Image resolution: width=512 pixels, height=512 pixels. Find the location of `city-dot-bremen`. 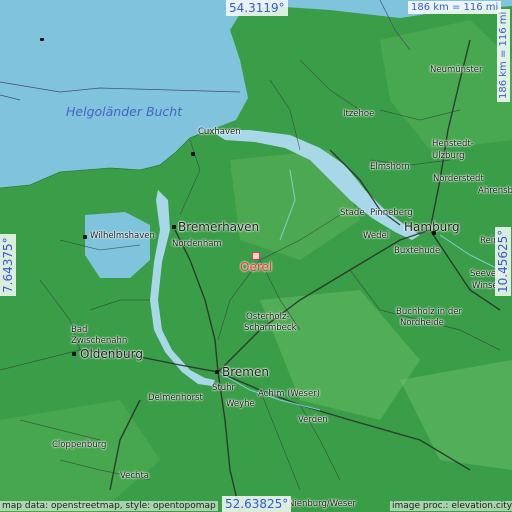

city-dot-bremen is located at coordinates (217, 372).